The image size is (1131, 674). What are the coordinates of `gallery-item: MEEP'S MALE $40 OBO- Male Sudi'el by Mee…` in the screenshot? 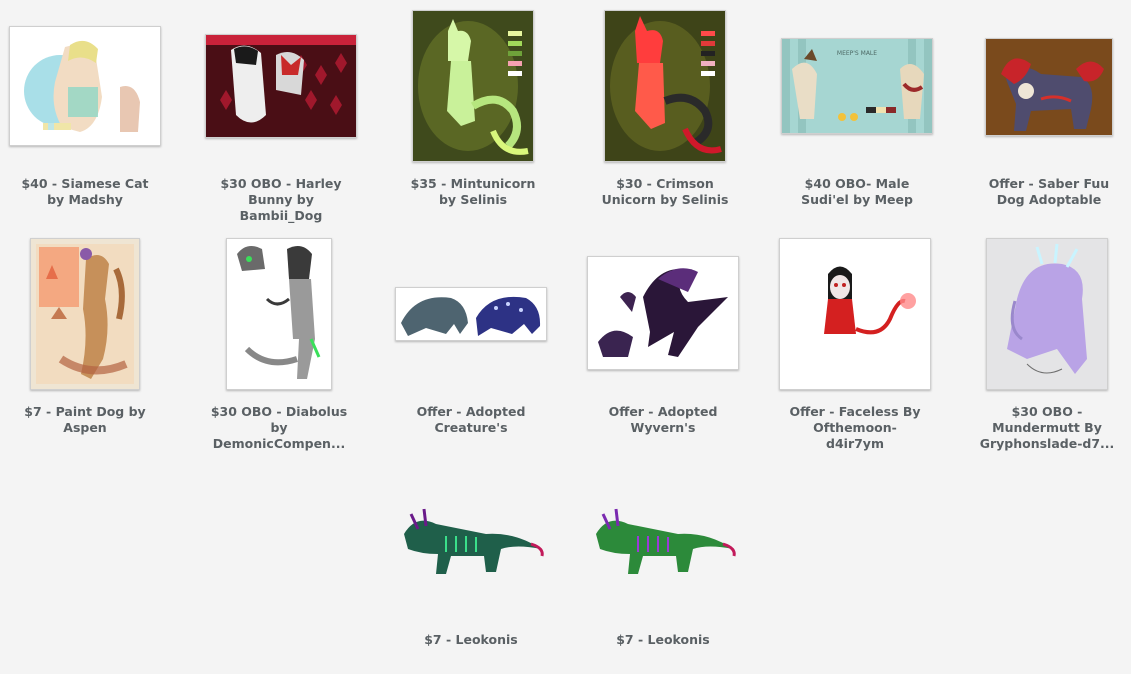 It's located at (857, 109).